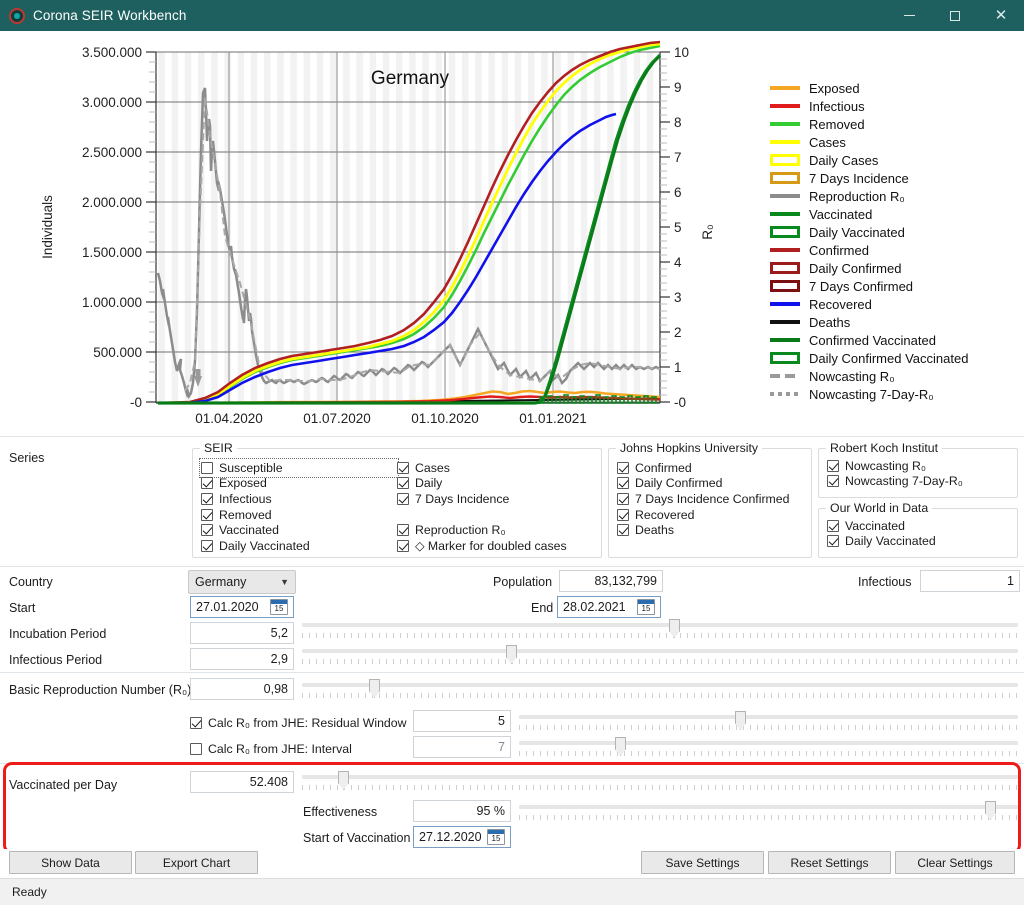 This screenshot has width=1024, height=905. What do you see at coordinates (679, 483) in the screenshot?
I see `checkbox-label: Daily Confirmed` at bounding box center [679, 483].